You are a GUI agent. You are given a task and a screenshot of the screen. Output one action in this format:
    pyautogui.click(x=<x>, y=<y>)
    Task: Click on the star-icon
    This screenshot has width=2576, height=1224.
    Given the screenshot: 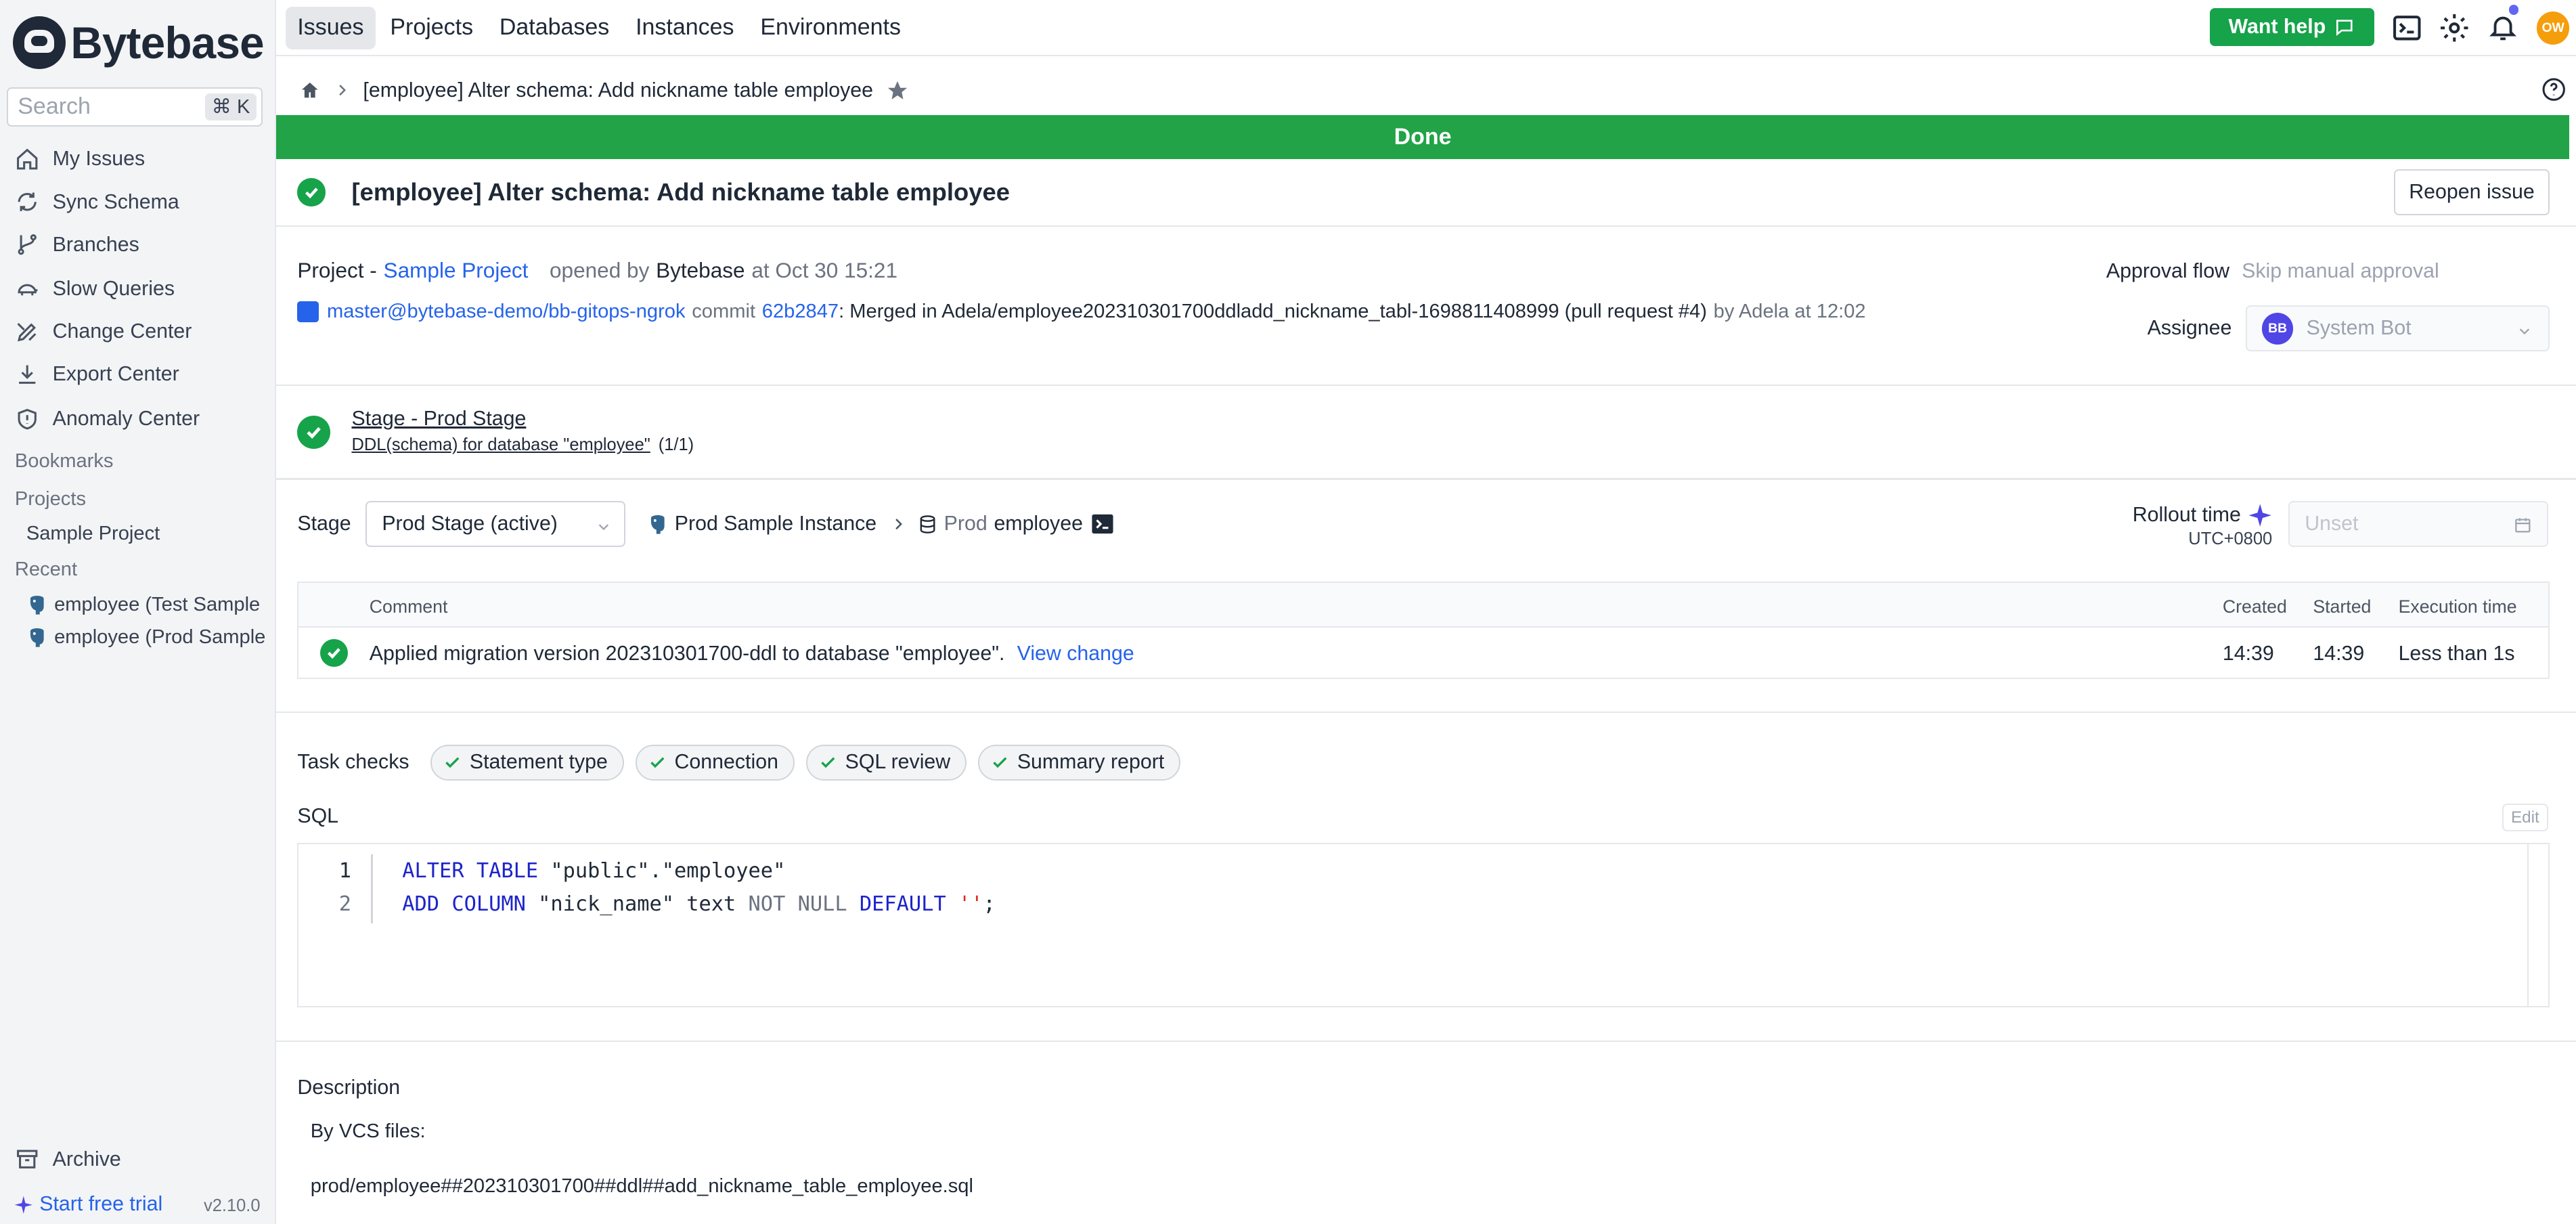 What is the action you would take?
    pyautogui.click(x=897, y=90)
    